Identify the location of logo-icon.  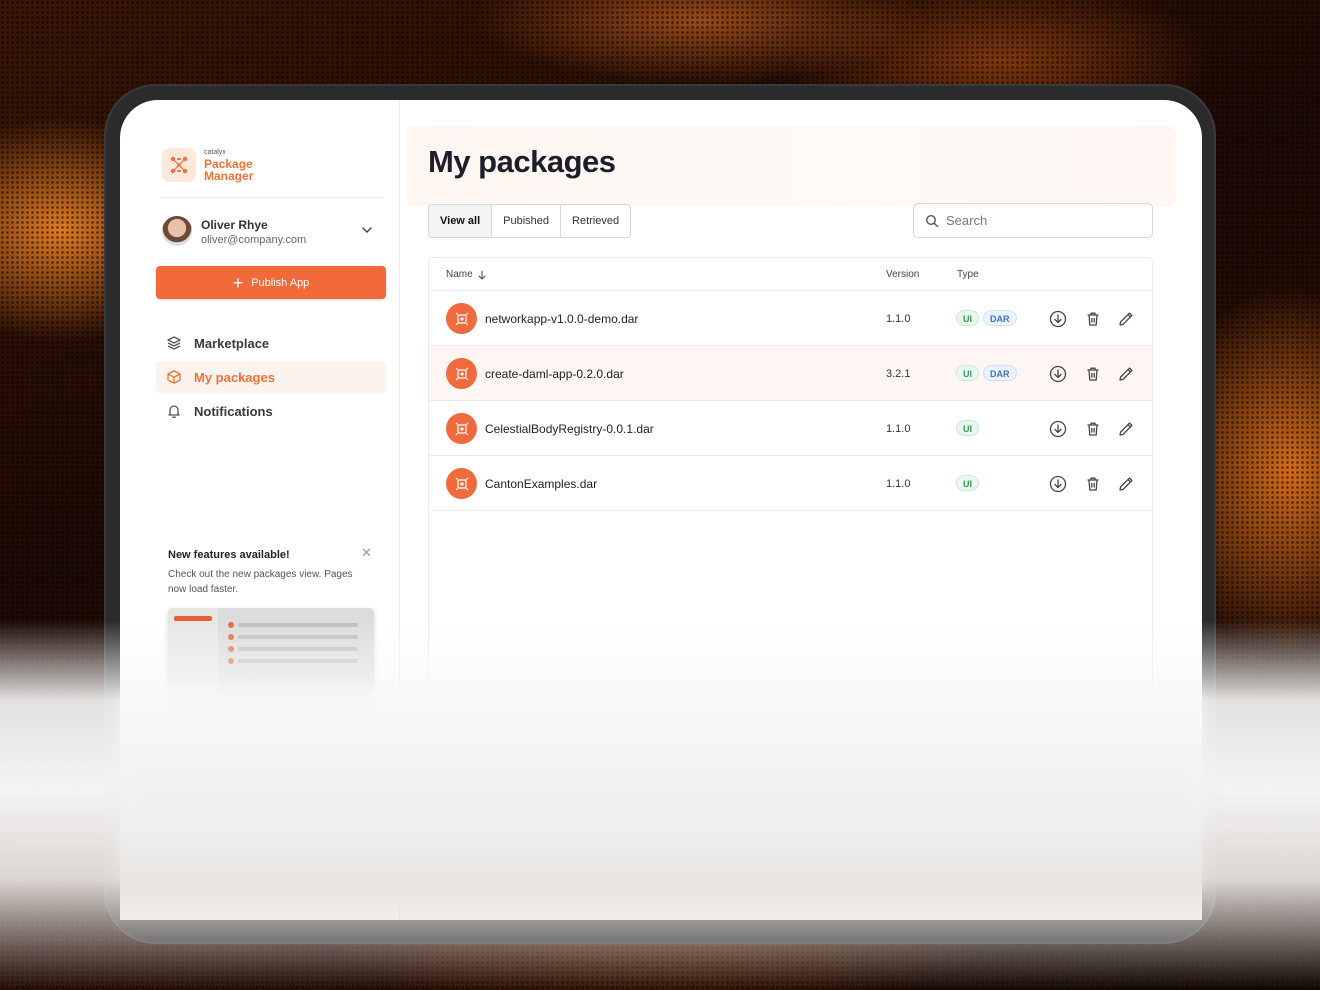
(179, 165).